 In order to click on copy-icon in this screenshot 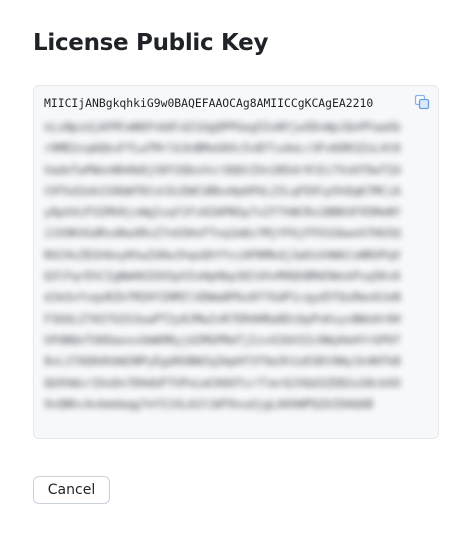, I will do `click(422, 102)`.